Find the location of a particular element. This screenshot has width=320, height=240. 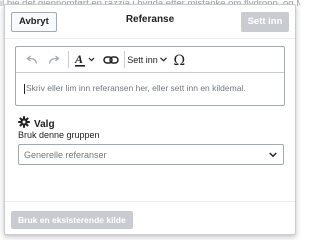

redo-button is located at coordinates (54, 59).